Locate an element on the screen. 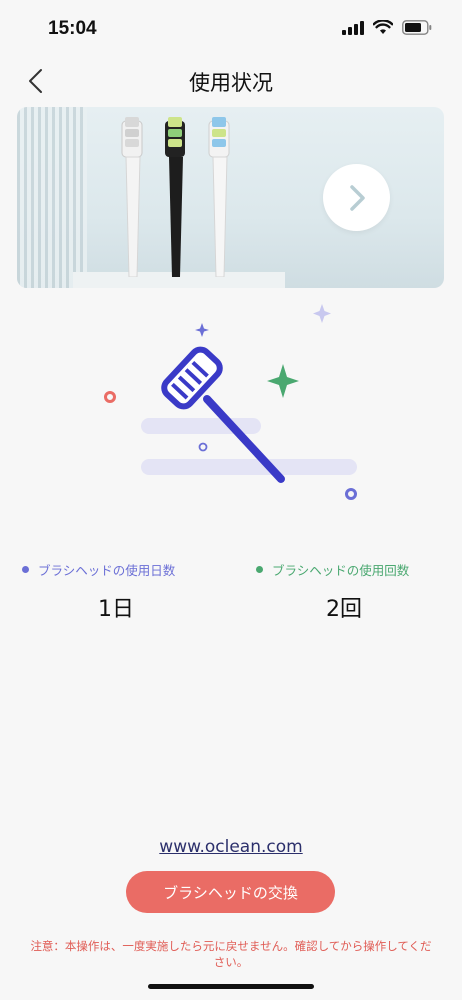 Image resolution: width=462 pixels, height=1000 pixels. battery-icon is located at coordinates (417, 27).